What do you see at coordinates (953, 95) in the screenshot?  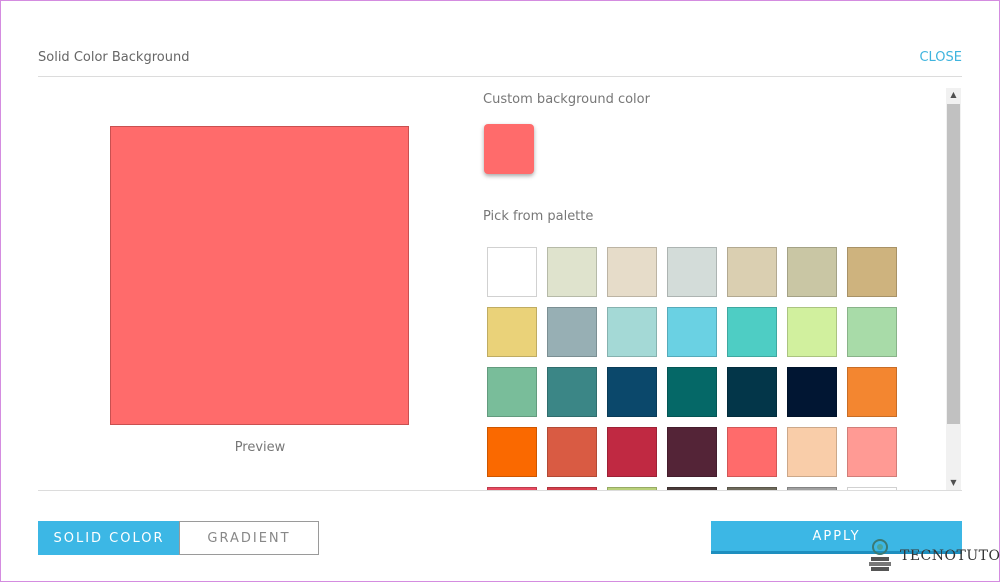 I see `scroll-up-icon: ▲` at bounding box center [953, 95].